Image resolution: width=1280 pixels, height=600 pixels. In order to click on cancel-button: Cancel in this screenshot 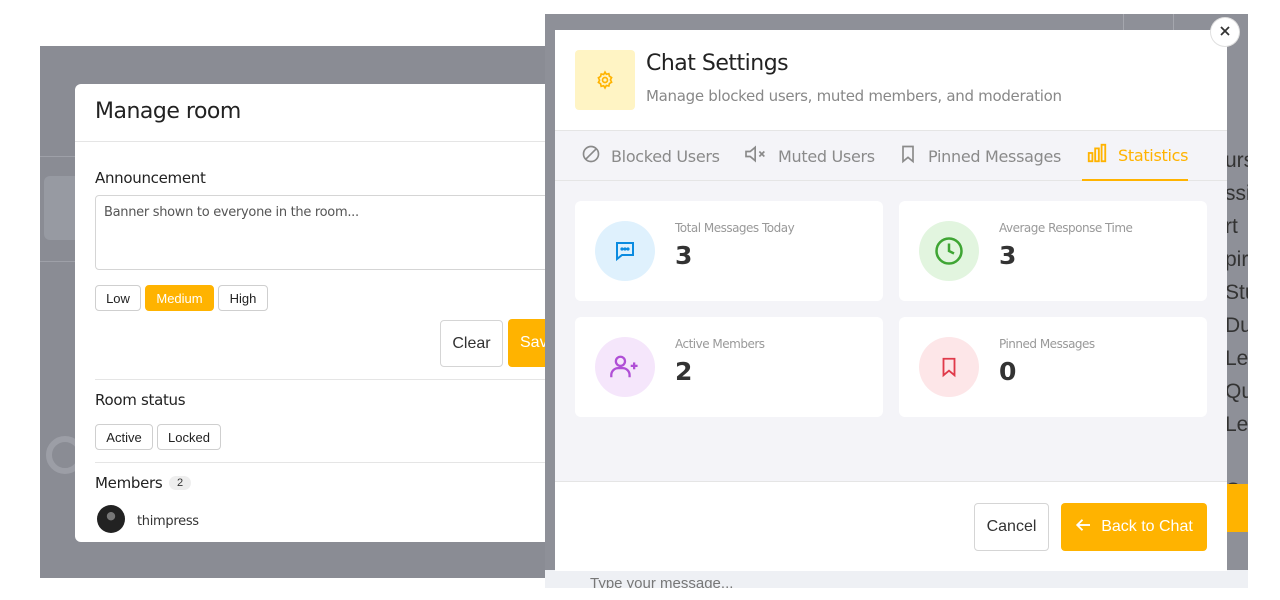, I will do `click(1011, 527)`.